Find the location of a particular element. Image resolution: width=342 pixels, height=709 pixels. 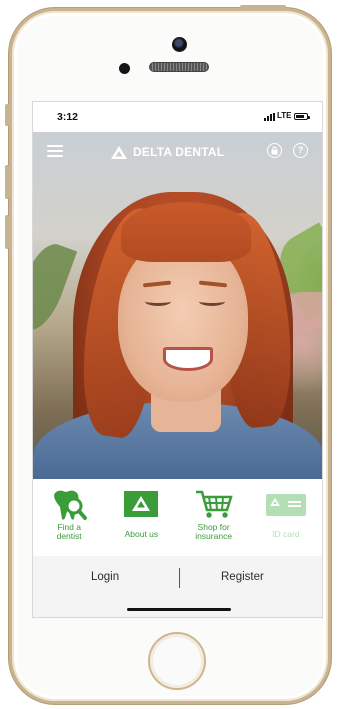

power-button is located at coordinates (263, 7).